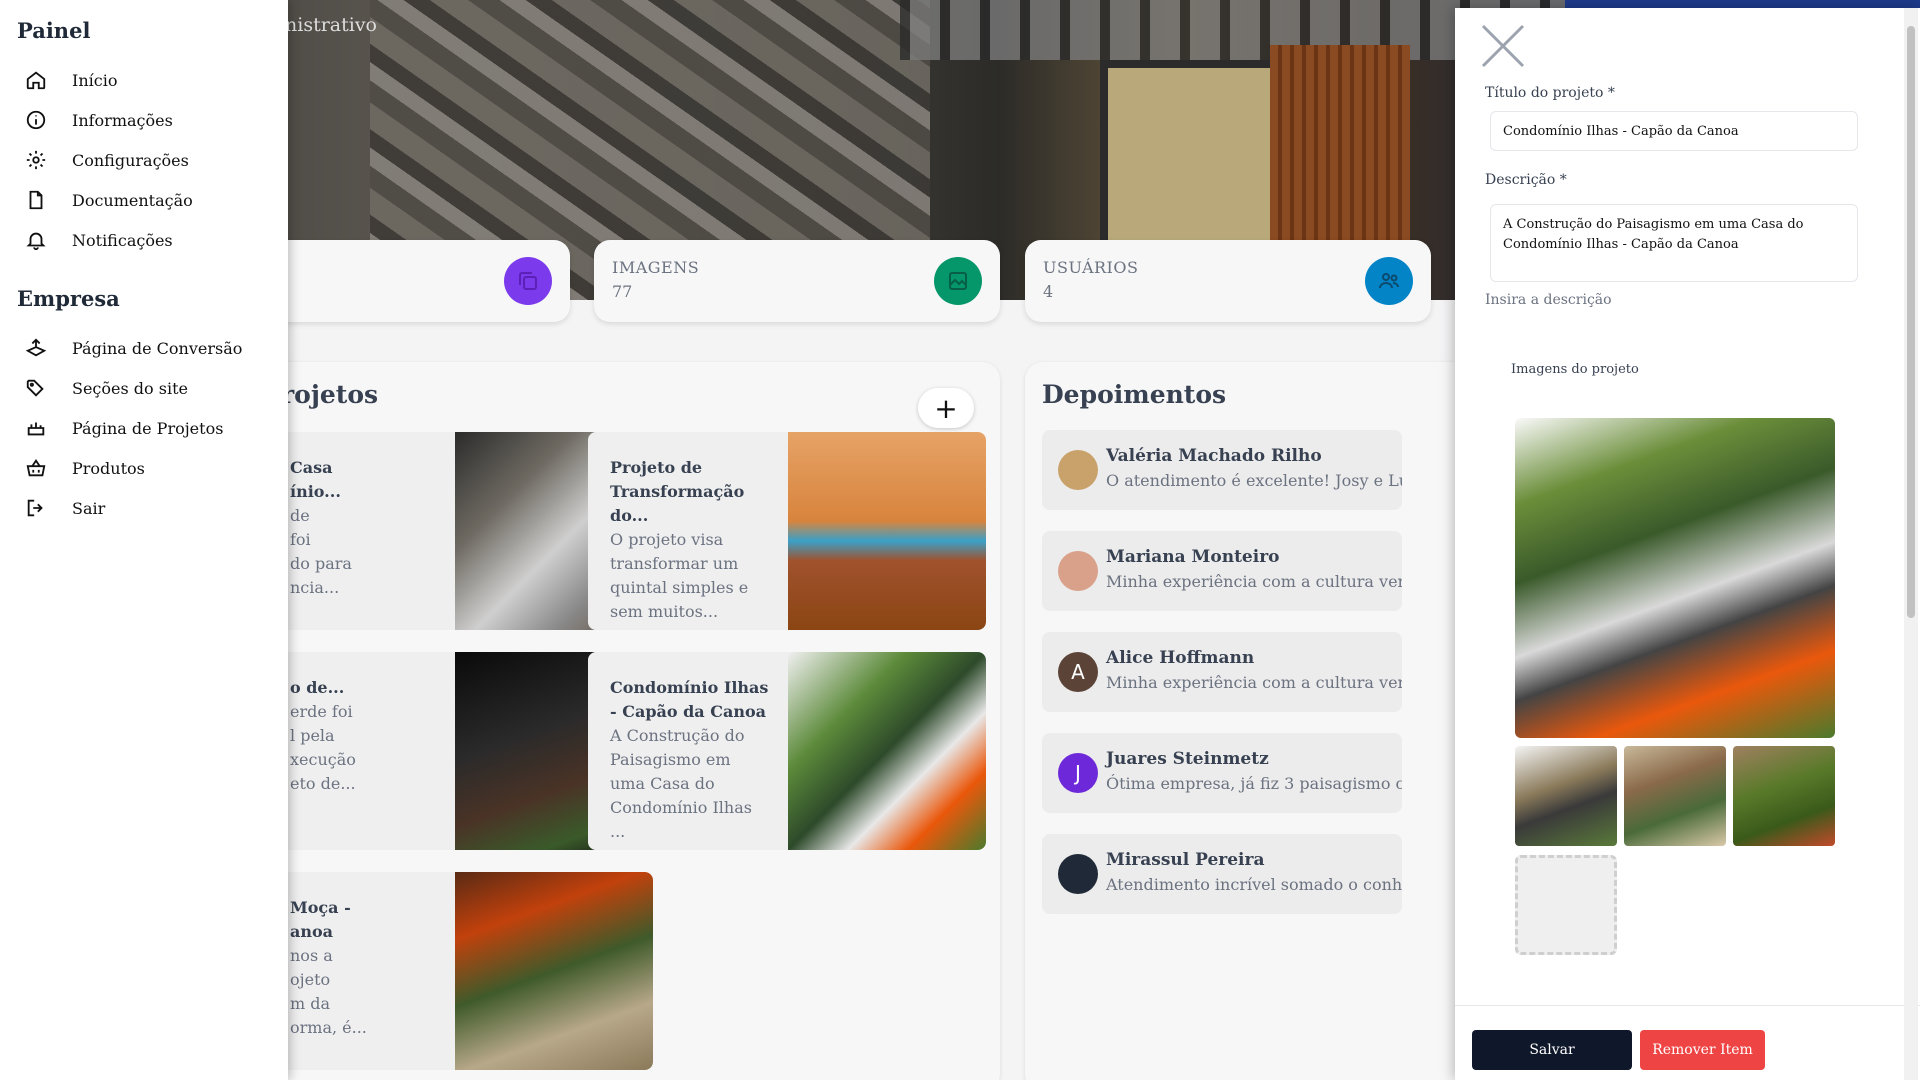 This screenshot has height=1080, width=1920. What do you see at coordinates (528, 281) in the screenshot?
I see `copy-icon` at bounding box center [528, 281].